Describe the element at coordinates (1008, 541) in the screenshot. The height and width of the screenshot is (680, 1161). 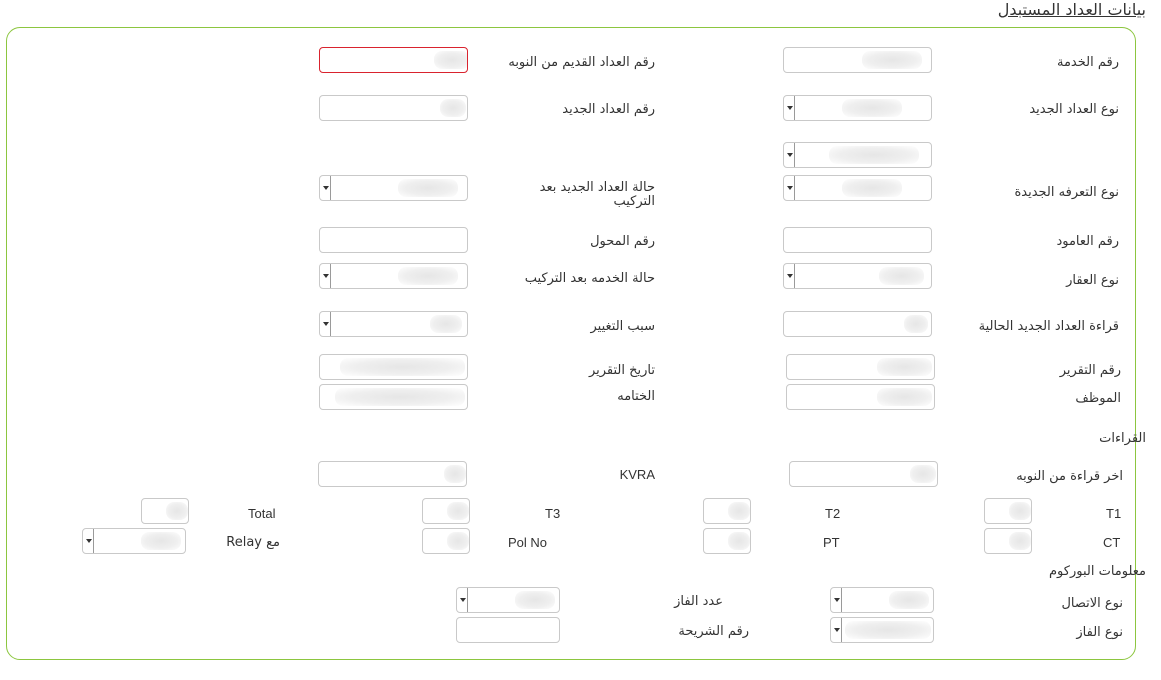
I see `ct-input` at that location.